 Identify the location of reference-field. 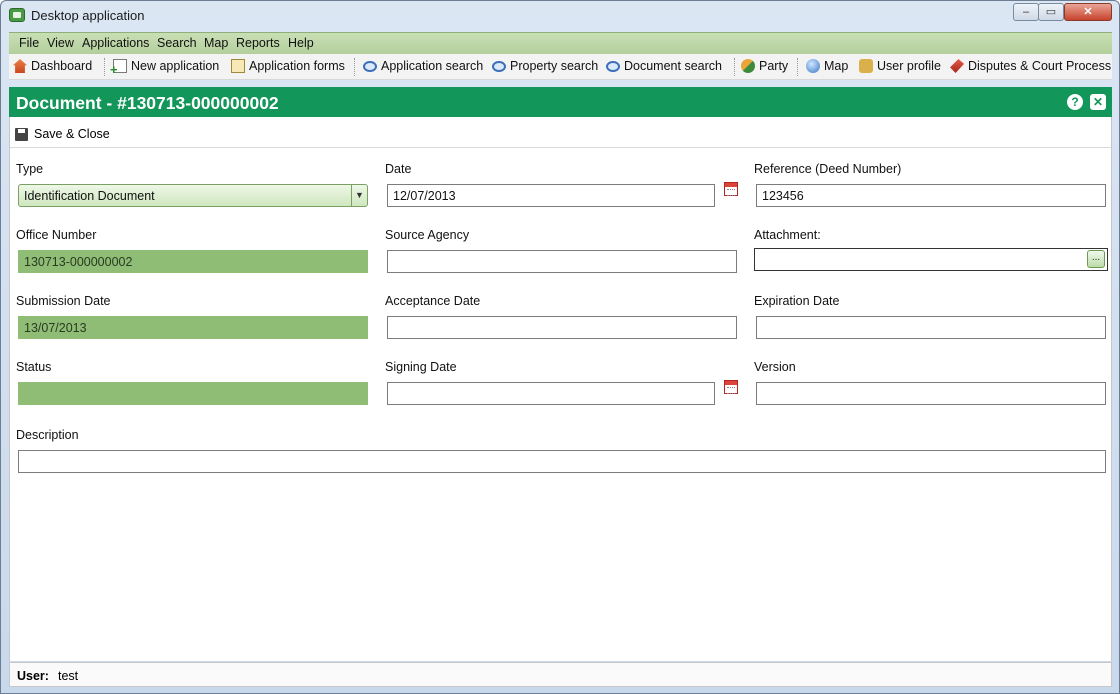
(931, 195).